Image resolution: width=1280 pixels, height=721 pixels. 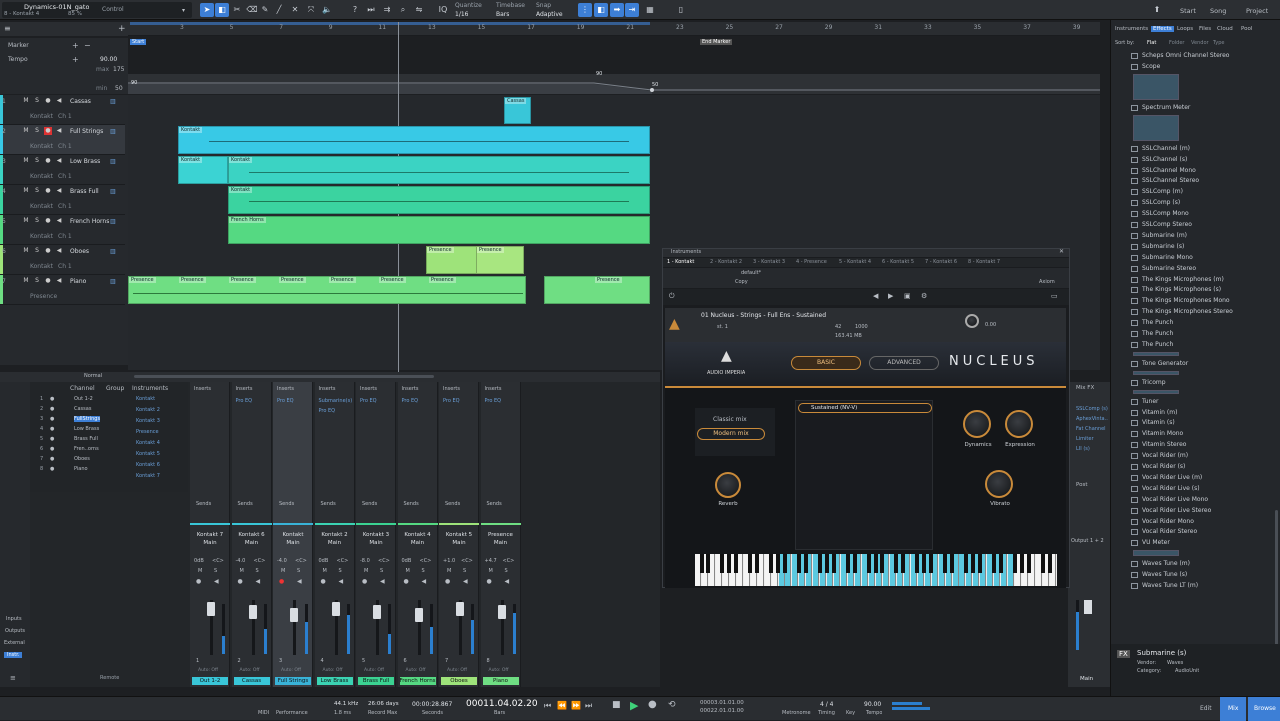 What do you see at coordinates (1218, 43) in the screenshot?
I see `sort-option: Type` at bounding box center [1218, 43].